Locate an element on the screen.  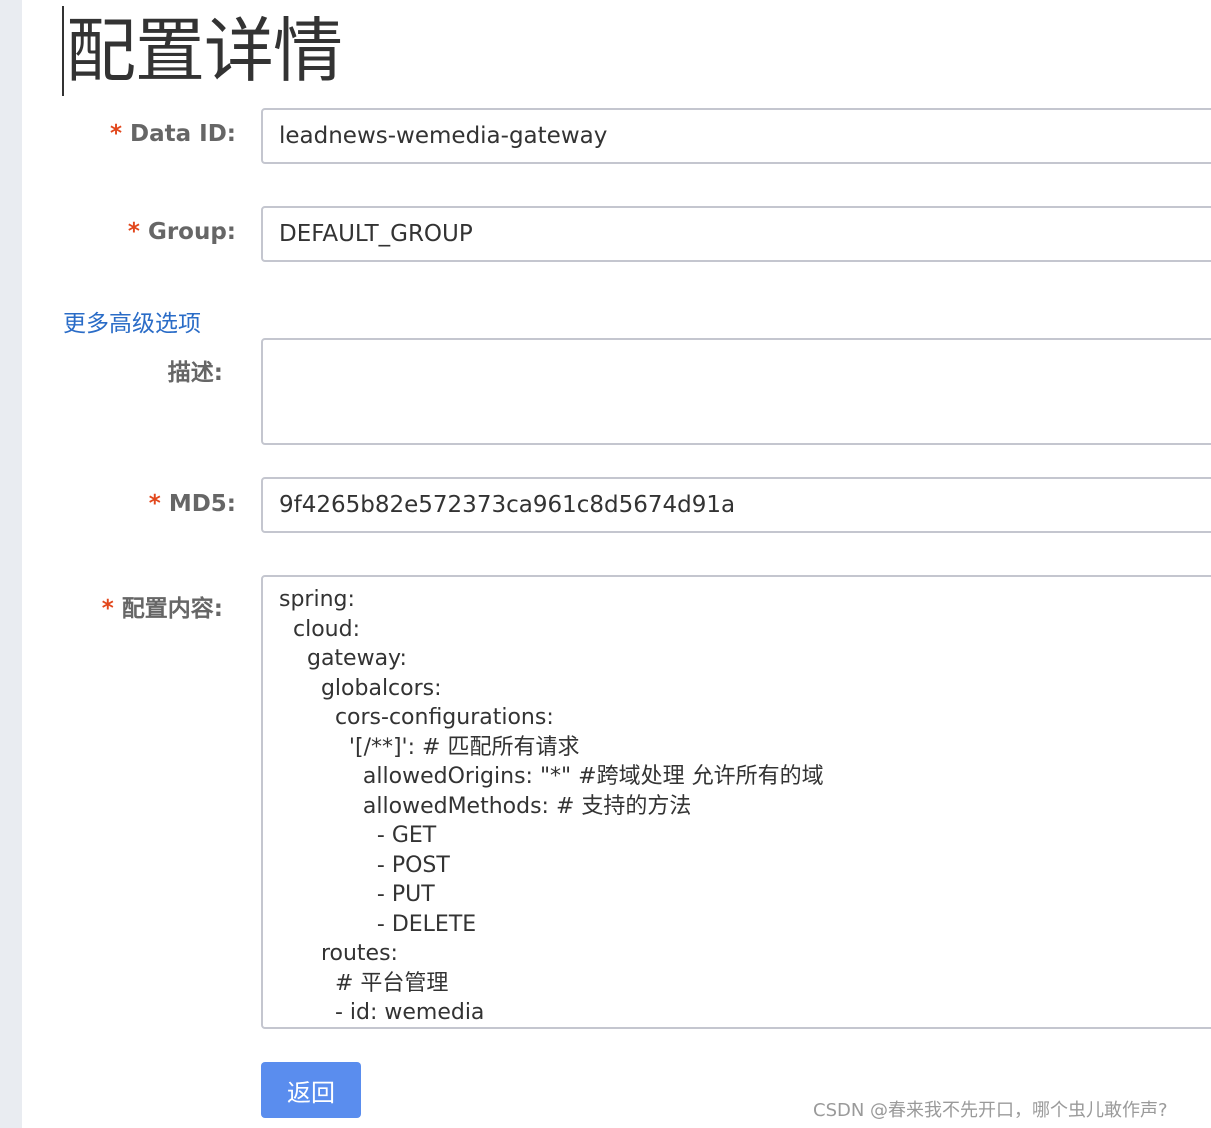
code-line: cors-configurations: is located at coordinates (416, 717).